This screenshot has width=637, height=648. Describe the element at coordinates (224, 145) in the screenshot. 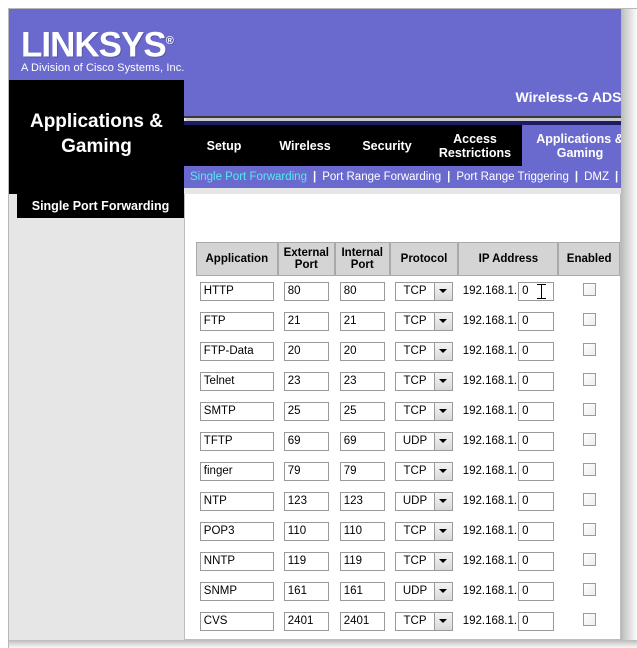

I see `tab-setup: Setup` at that location.